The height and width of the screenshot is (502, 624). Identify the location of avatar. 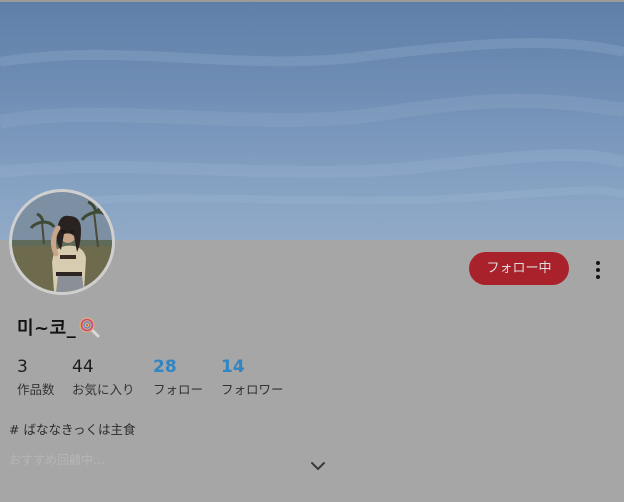
(62, 242).